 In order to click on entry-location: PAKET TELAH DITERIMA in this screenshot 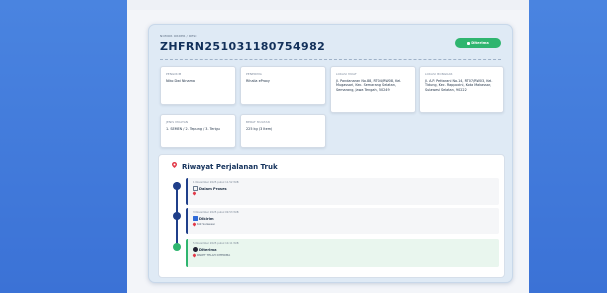, I will do `click(211, 255)`.